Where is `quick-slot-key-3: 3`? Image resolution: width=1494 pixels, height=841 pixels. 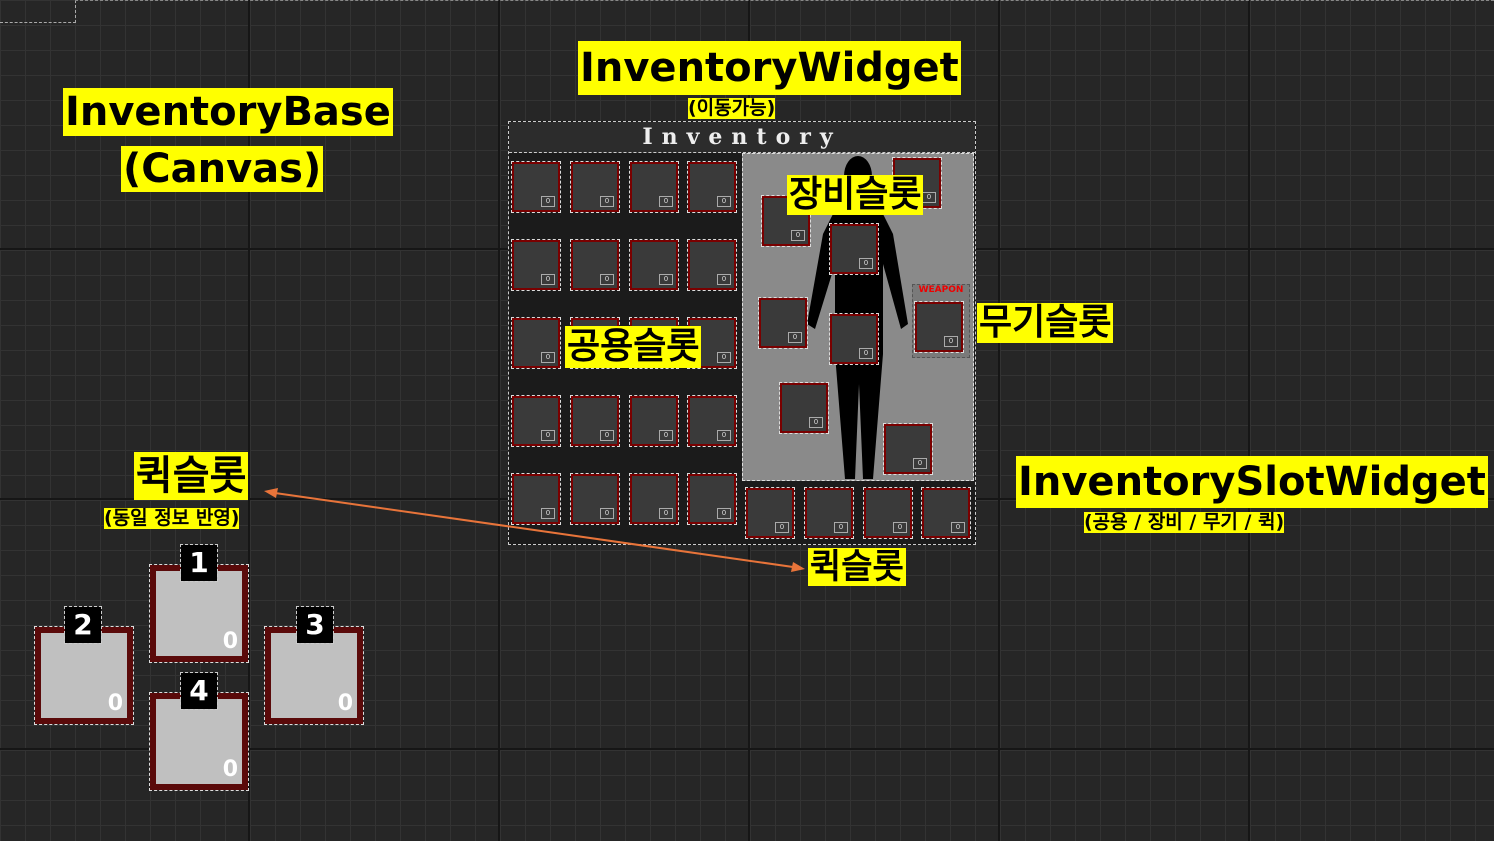 quick-slot-key-3: 3 is located at coordinates (315, 625).